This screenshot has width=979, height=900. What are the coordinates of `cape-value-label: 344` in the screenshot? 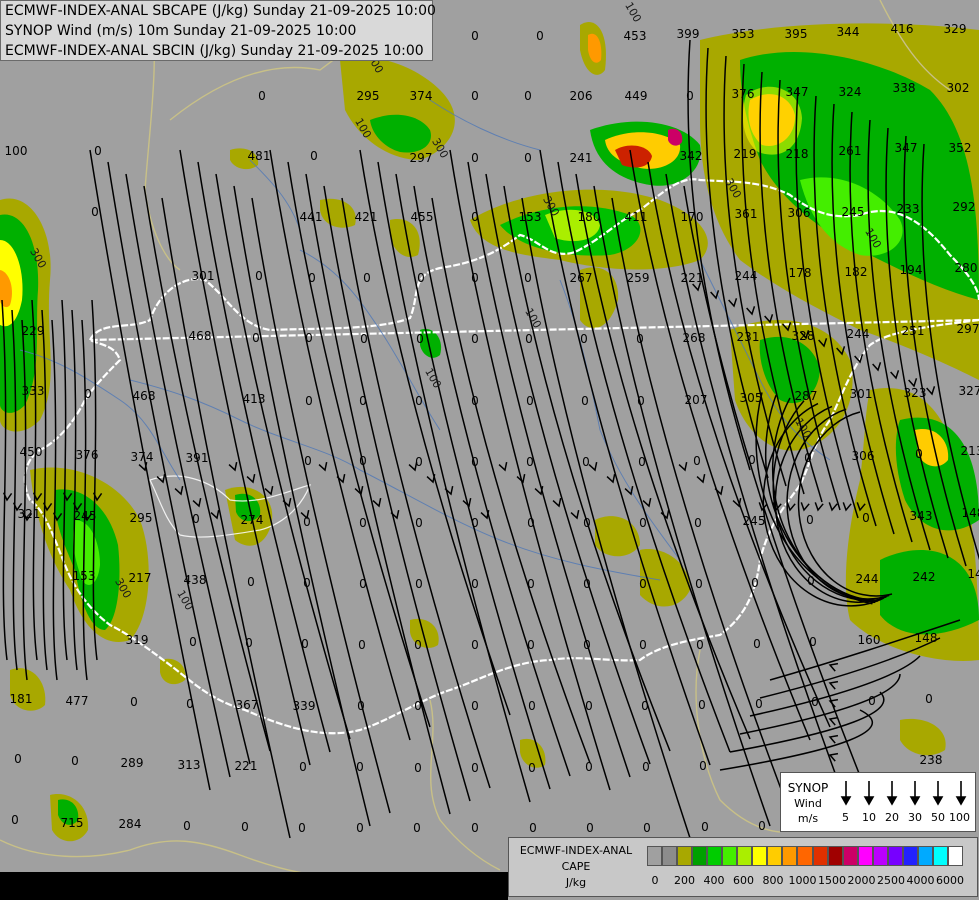 It's located at (848, 32).